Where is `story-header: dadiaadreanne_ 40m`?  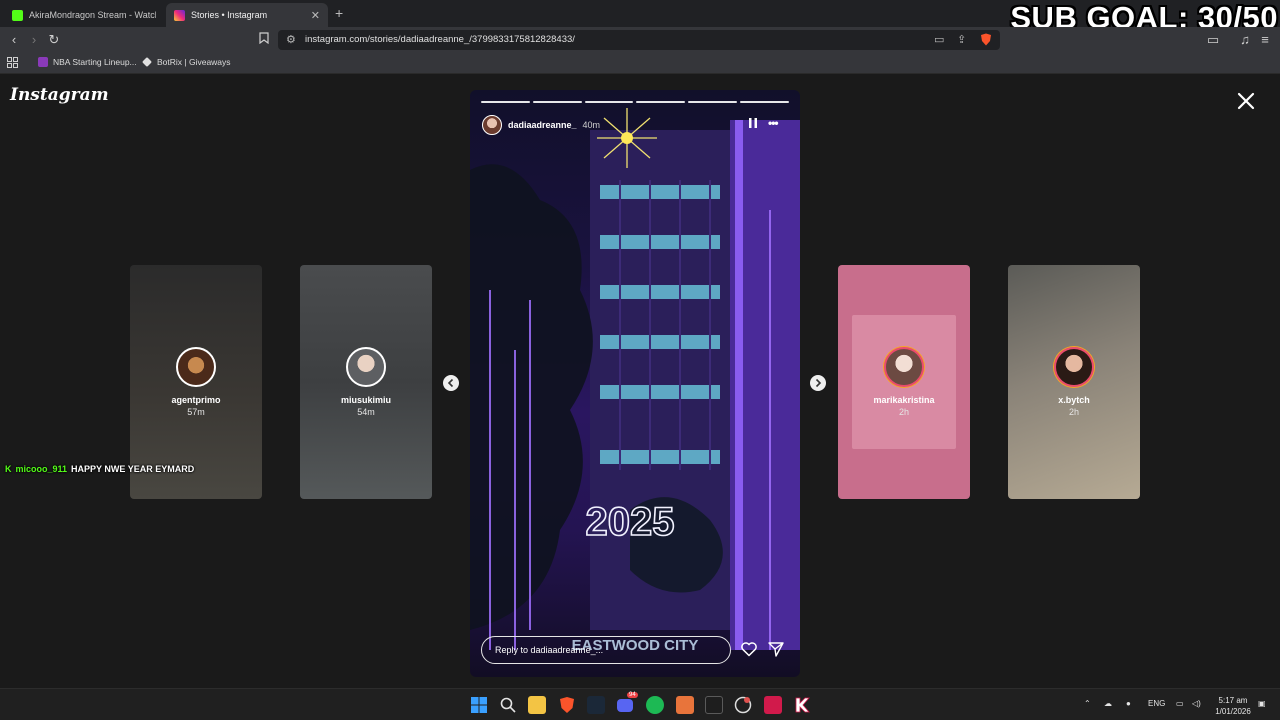 story-header: dadiaadreanne_ 40m is located at coordinates (541, 125).